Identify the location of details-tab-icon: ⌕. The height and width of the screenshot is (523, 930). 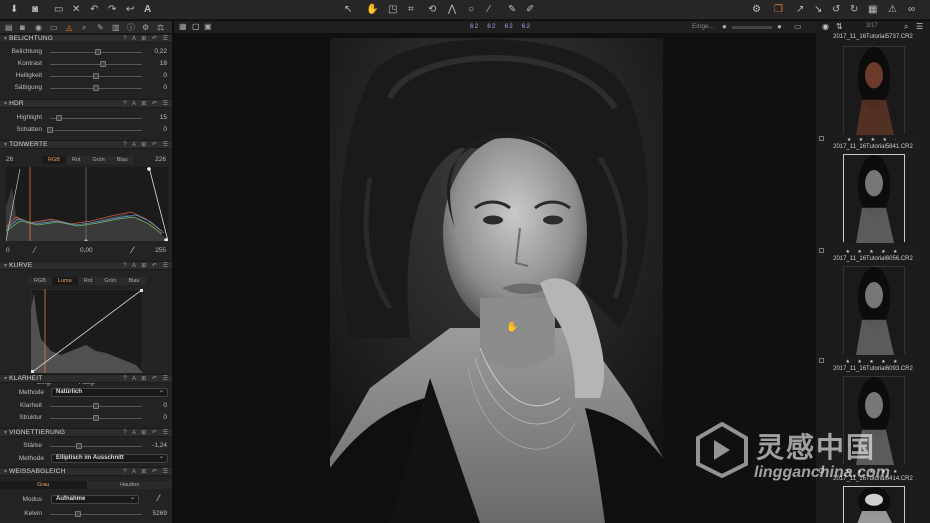
(84, 27).